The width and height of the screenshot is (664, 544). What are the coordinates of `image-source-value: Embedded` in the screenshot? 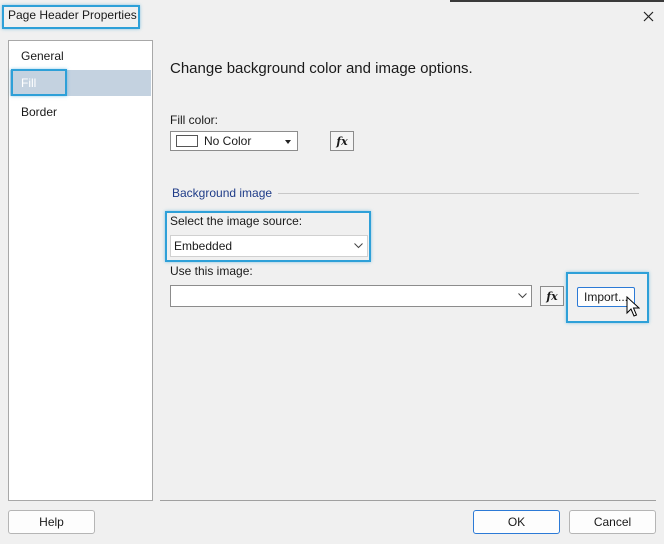 It's located at (203, 246).